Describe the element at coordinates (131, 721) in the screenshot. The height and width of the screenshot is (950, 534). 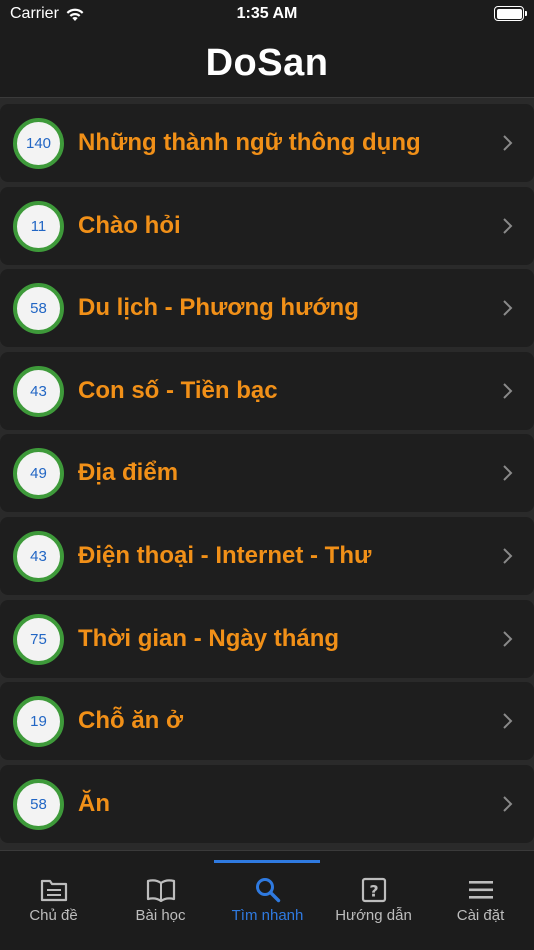
I see `topic-label: Chỗ ăn ở` at that location.